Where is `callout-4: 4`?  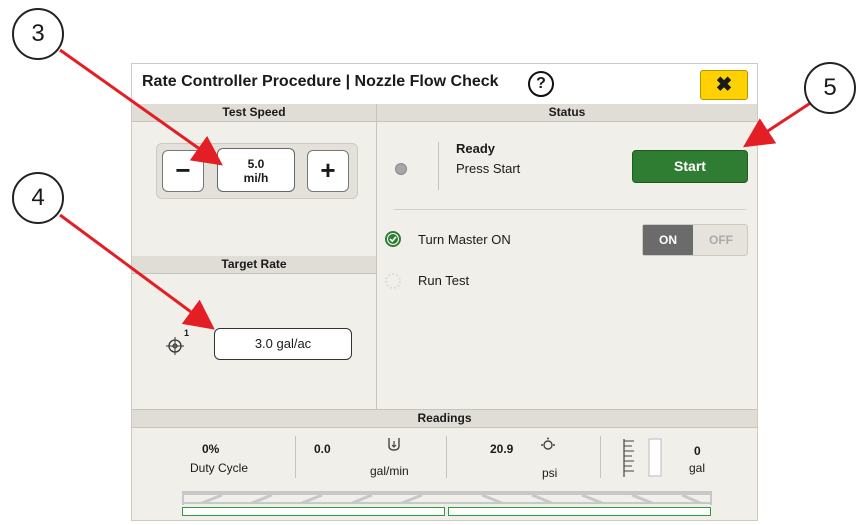 callout-4: 4 is located at coordinates (38, 198).